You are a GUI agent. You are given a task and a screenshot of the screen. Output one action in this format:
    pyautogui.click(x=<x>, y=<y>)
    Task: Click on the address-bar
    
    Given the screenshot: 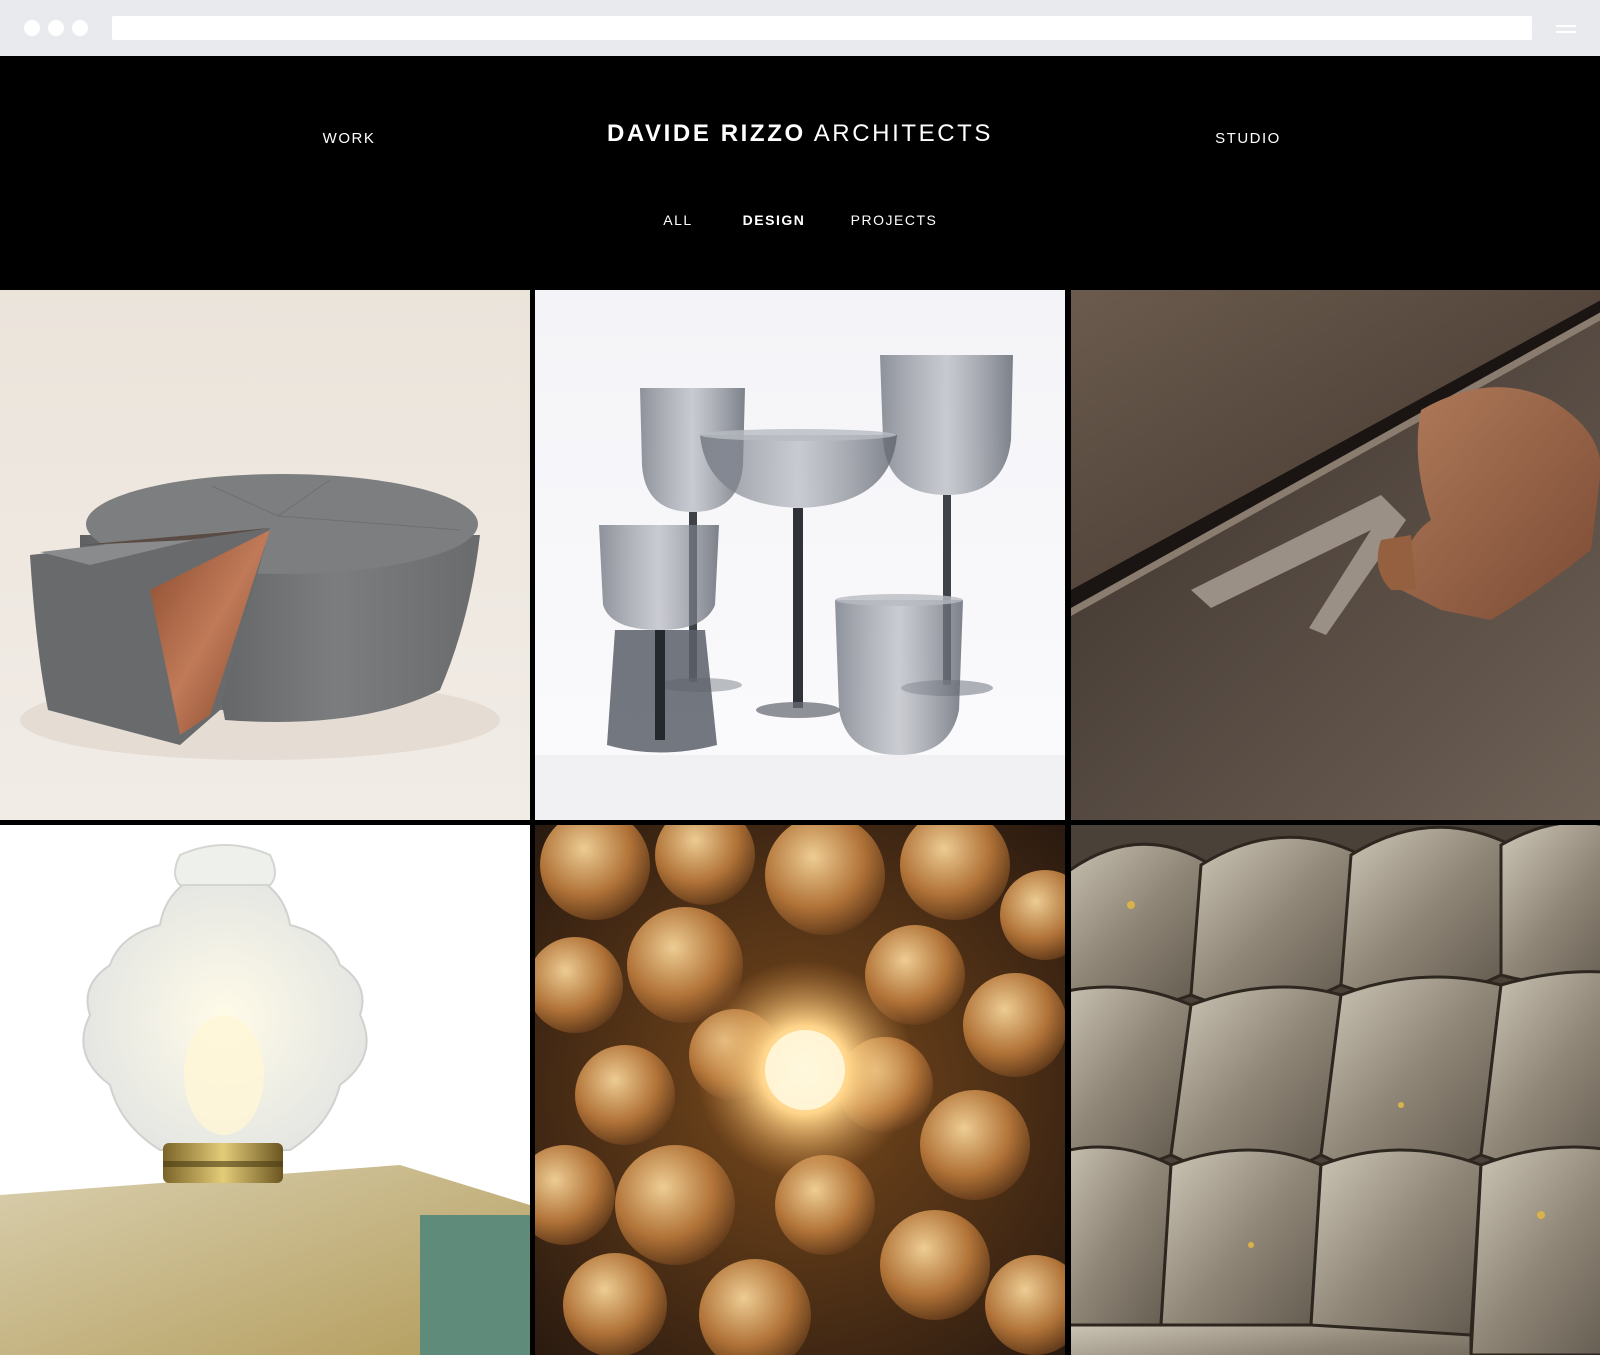 What is the action you would take?
    pyautogui.click(x=822, y=28)
    